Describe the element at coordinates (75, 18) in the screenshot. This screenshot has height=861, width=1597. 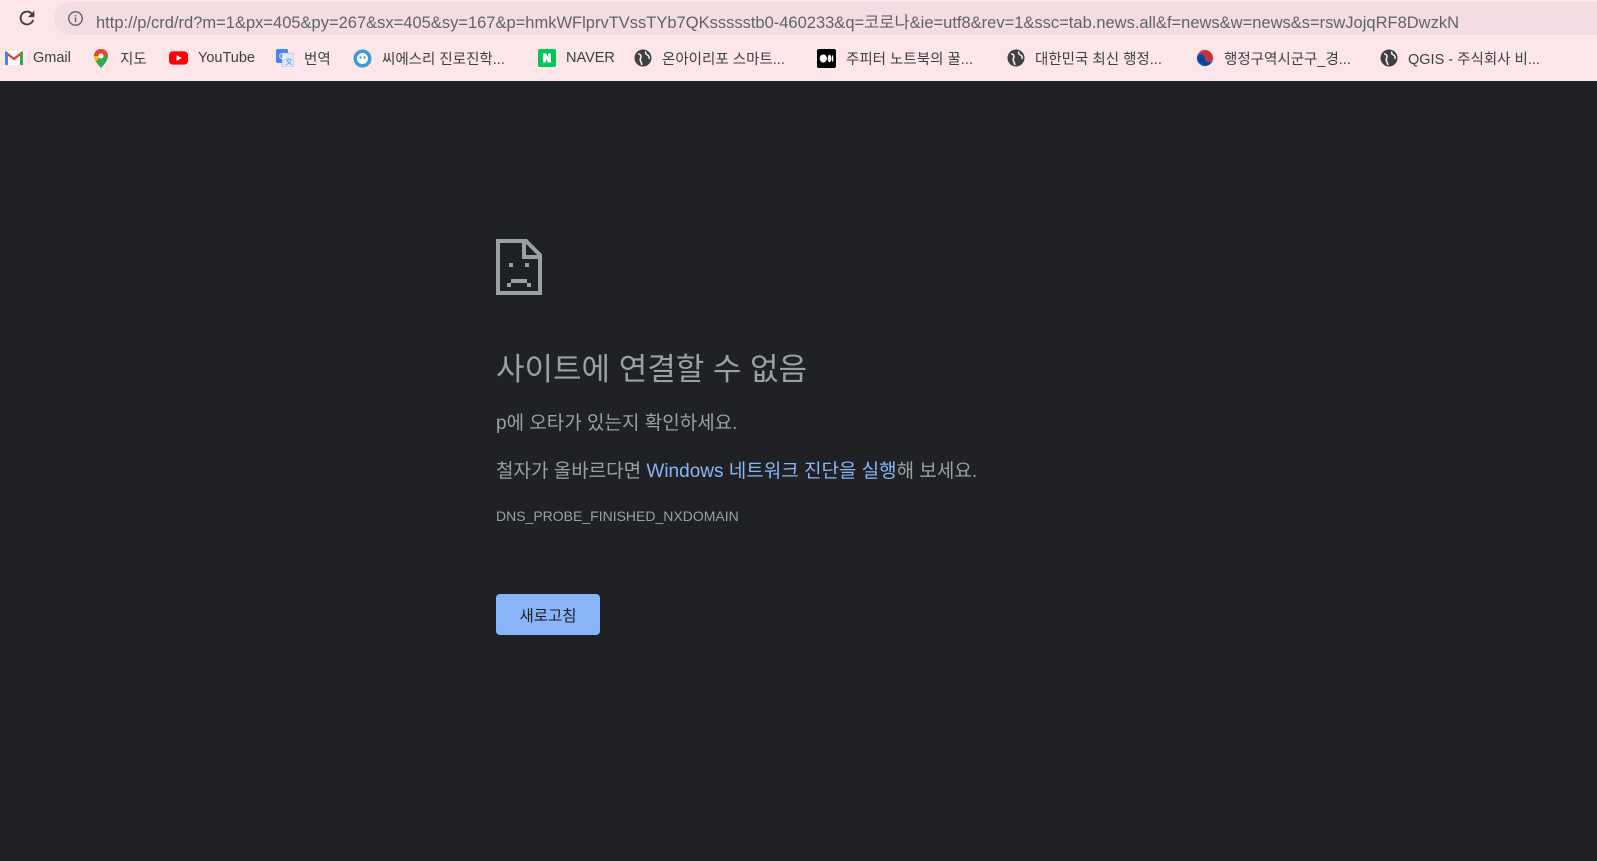
I see `info-icon` at that location.